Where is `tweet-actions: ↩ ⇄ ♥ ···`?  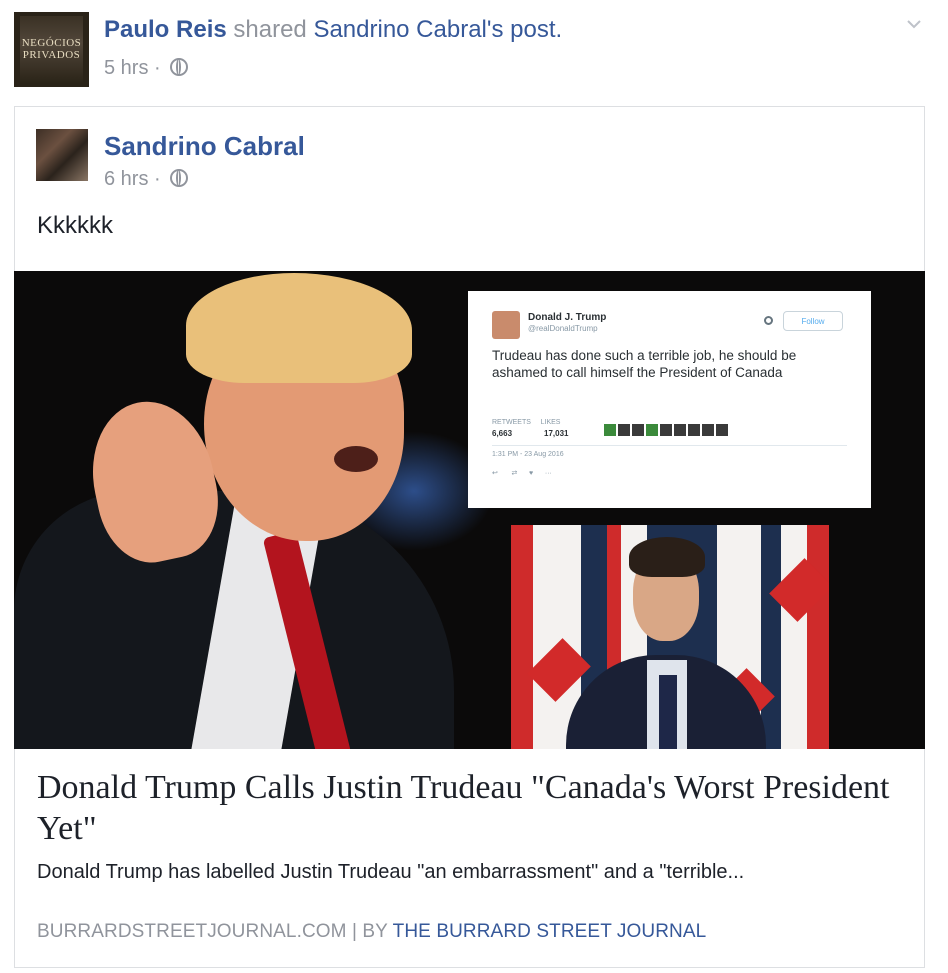
tweet-actions: ↩ ⇄ ♥ ··· is located at coordinates (522, 473).